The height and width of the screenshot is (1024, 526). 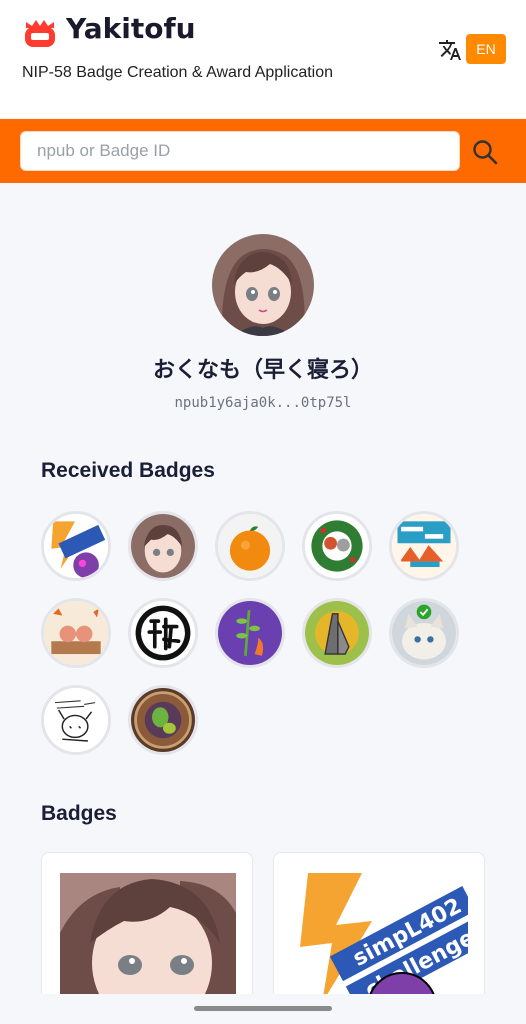 I want to click on app-title: Yakitofu, so click(x=131, y=28).